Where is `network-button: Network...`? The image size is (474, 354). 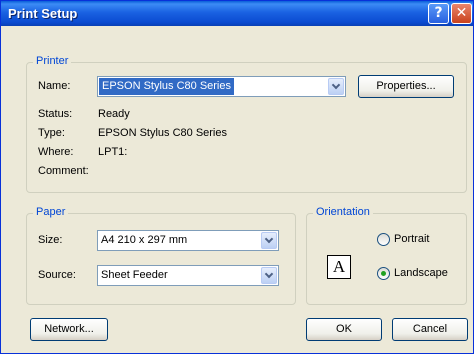 network-button: Network... is located at coordinates (69, 329).